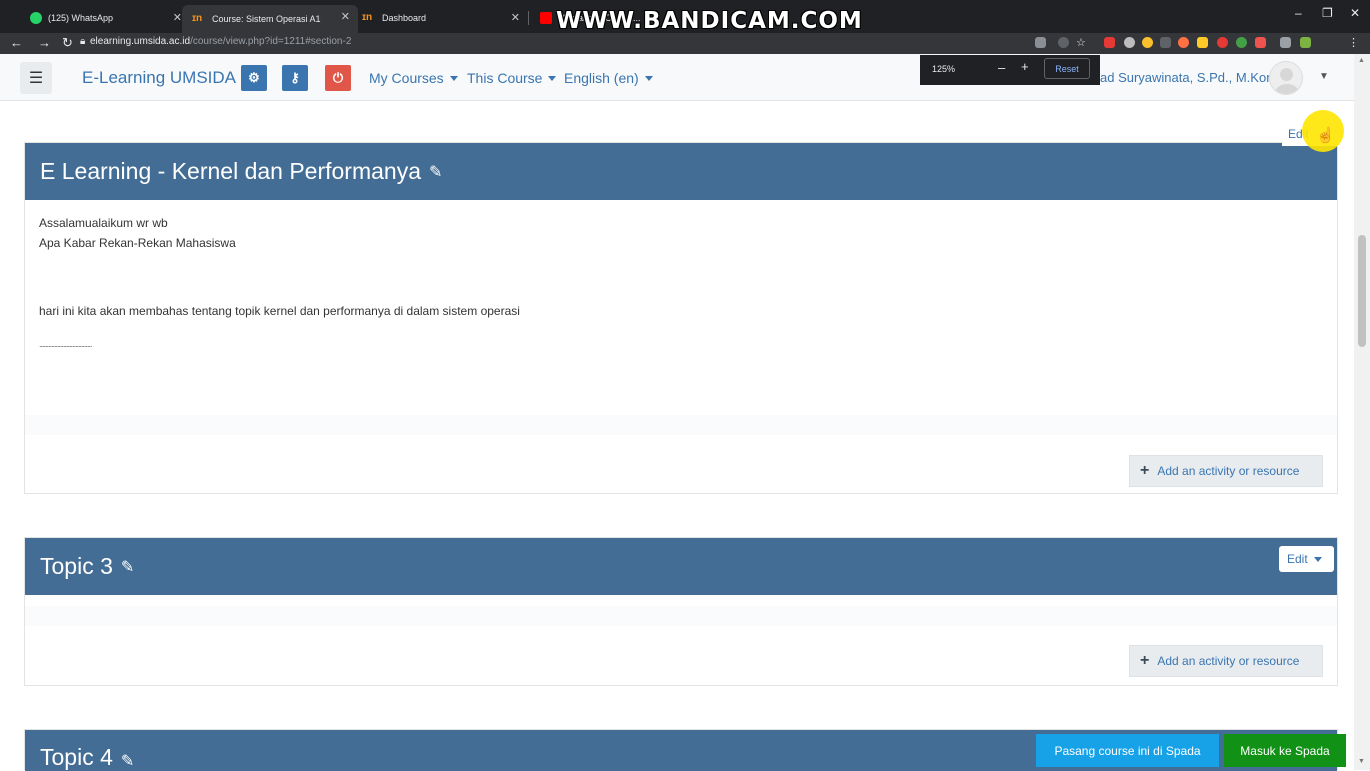 This screenshot has height=771, width=1370. I want to click on menu-language: English (en), so click(608, 78).